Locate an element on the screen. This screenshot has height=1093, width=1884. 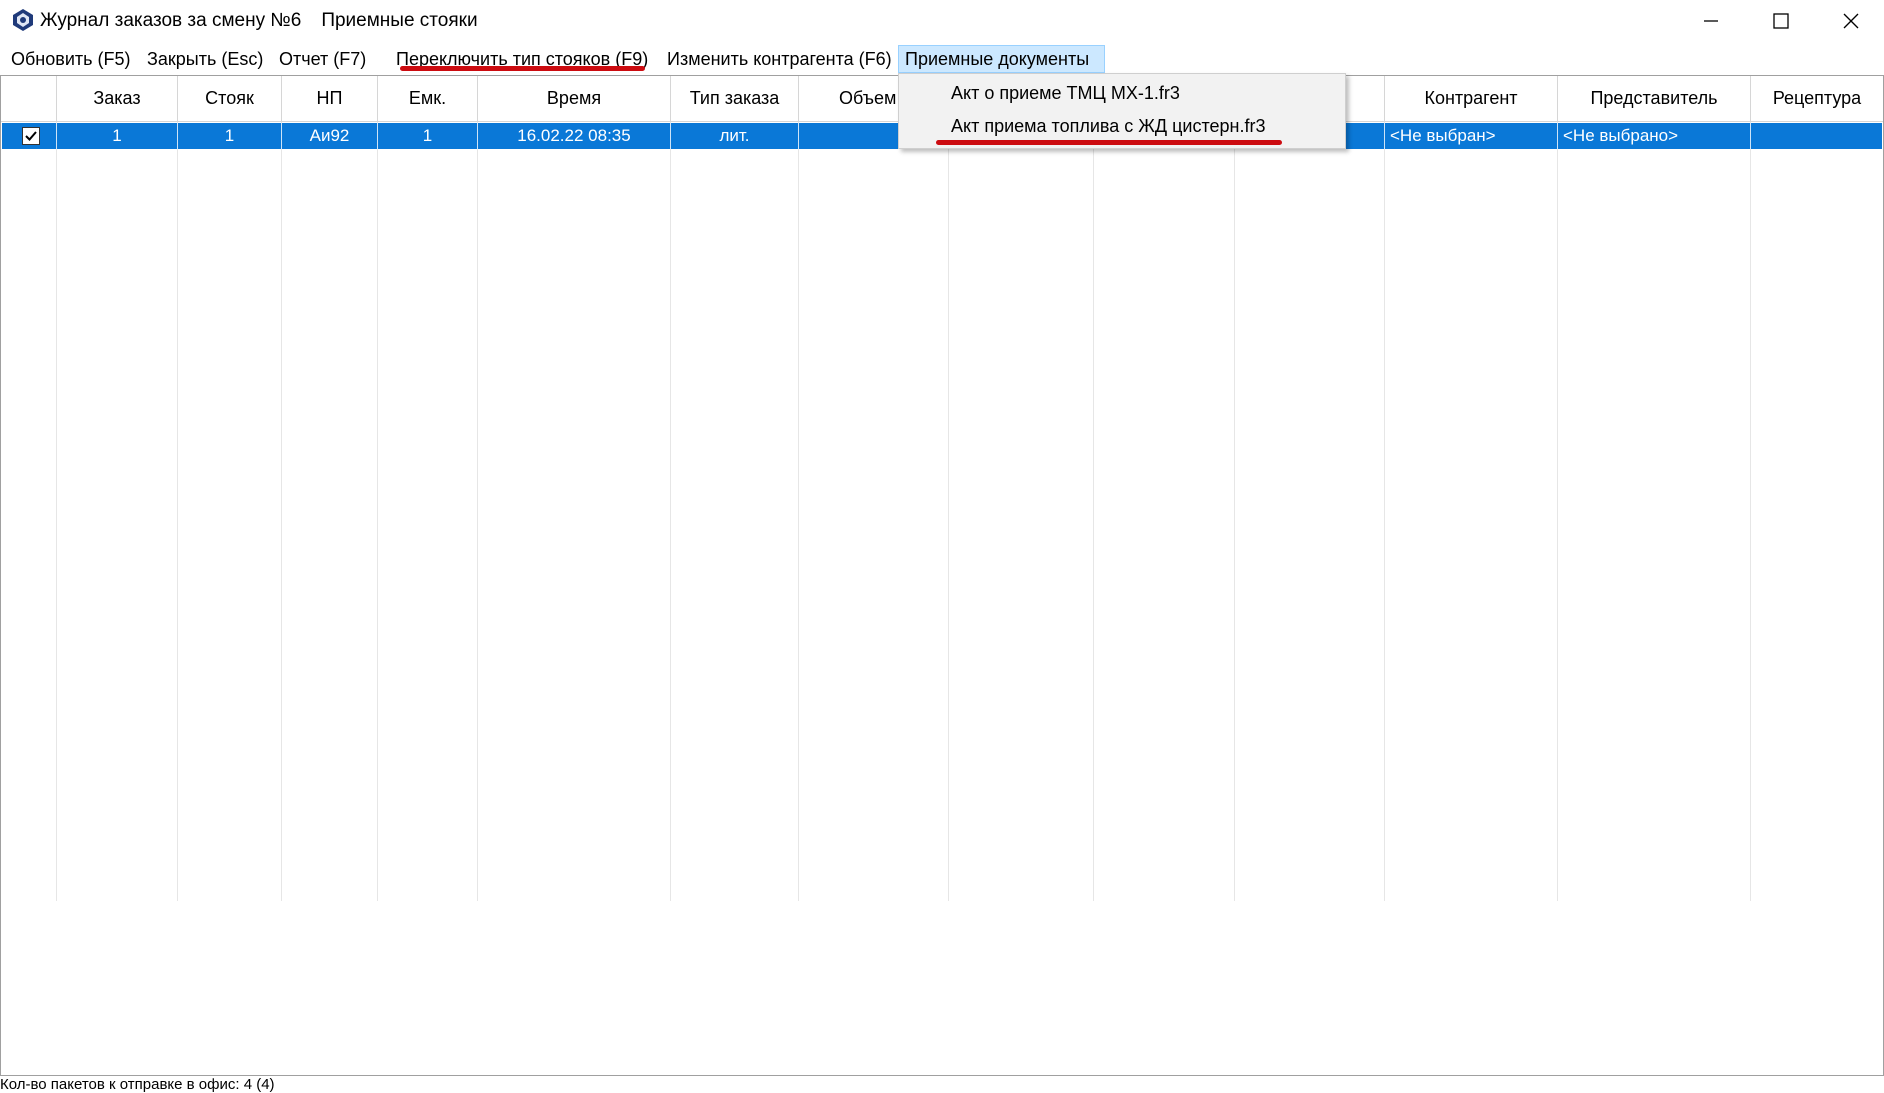
header-riser: Стояк is located at coordinates (229, 98).